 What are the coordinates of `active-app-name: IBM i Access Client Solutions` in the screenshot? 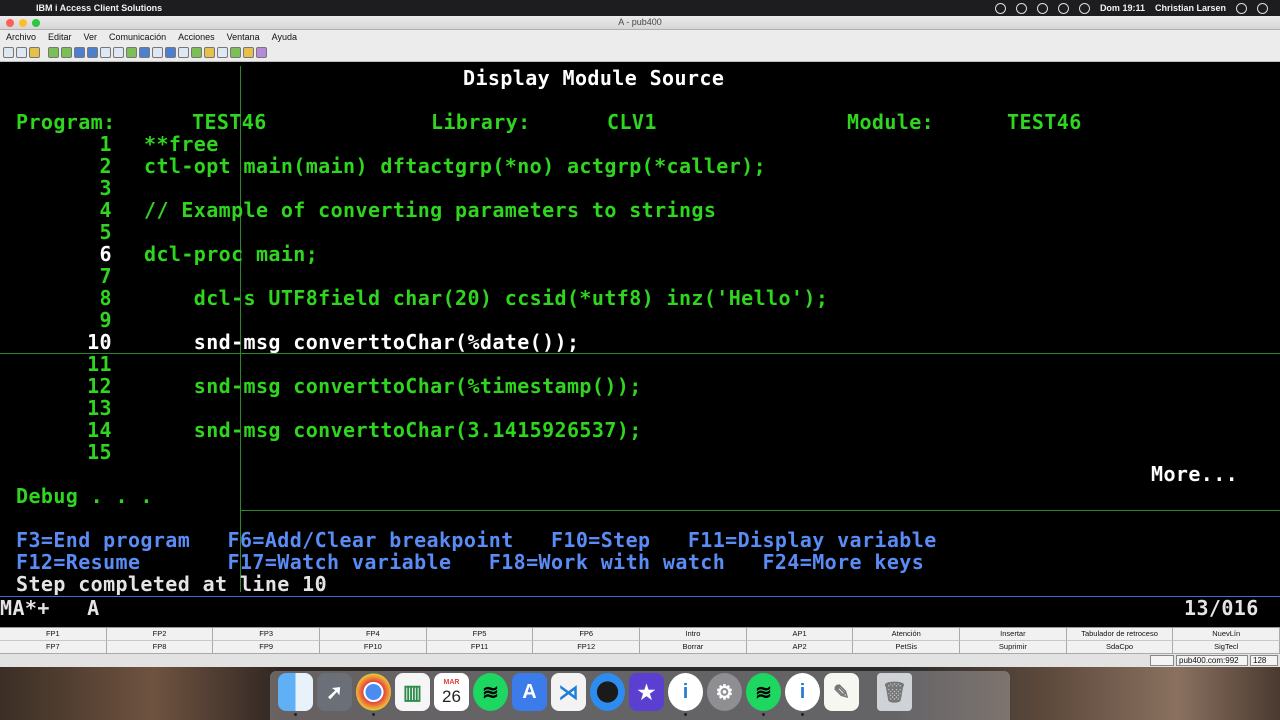 It's located at (99, 8).